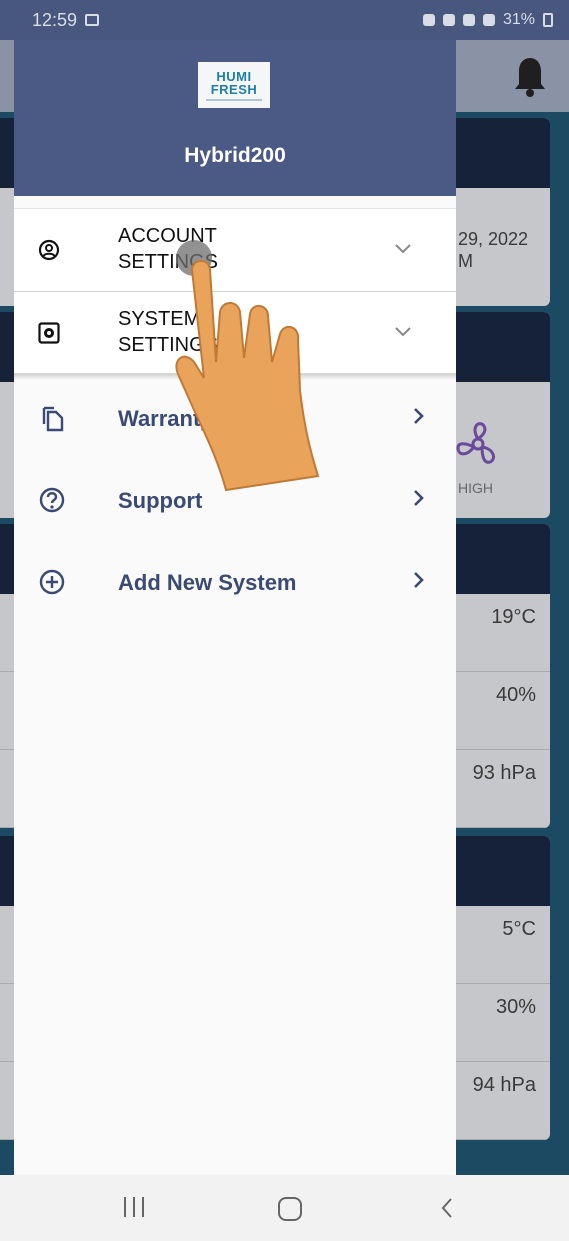 The height and width of the screenshot is (1241, 569). Describe the element at coordinates (53, 419) in the screenshot. I see `copy-document-icon` at that location.